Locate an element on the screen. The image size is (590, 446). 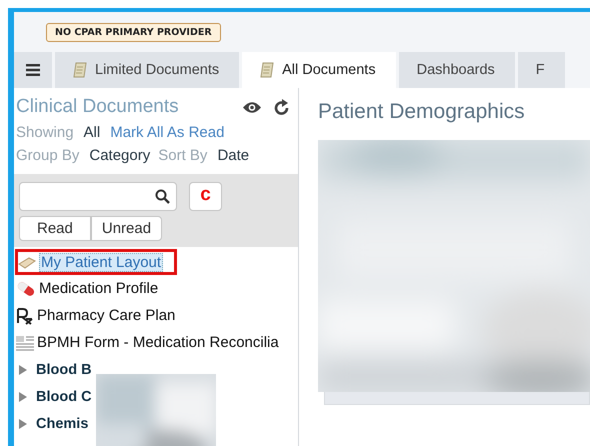
prescription-icon is located at coordinates (25, 315).